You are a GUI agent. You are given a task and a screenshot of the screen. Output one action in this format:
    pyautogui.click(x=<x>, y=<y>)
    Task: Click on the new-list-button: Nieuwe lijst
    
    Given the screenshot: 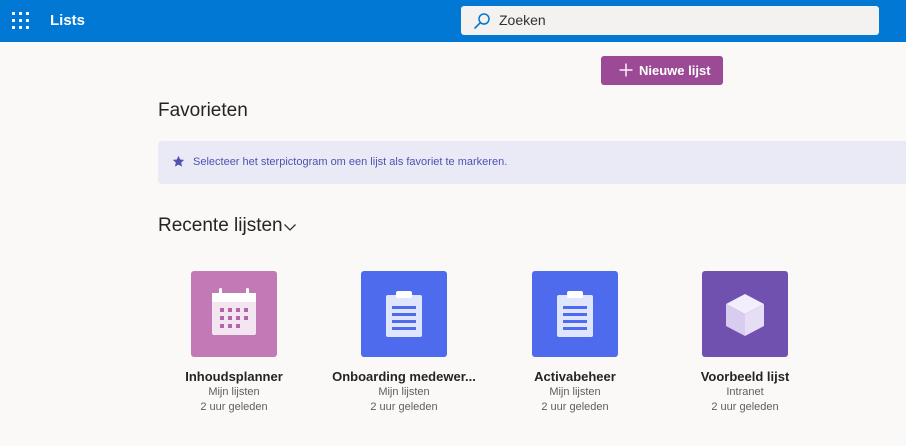 What is the action you would take?
    pyautogui.click(x=662, y=70)
    